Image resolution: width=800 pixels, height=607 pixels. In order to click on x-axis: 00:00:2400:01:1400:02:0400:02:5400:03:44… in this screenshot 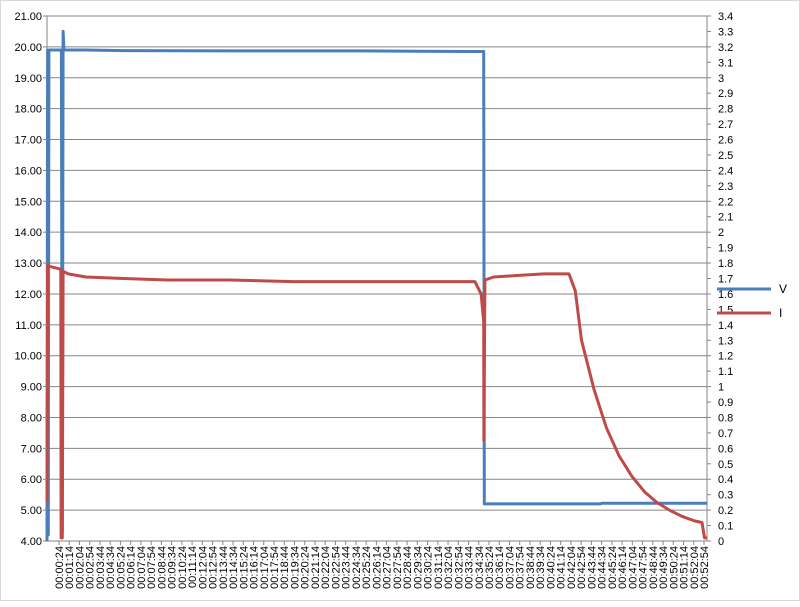, I will do `click(382, 565)`.